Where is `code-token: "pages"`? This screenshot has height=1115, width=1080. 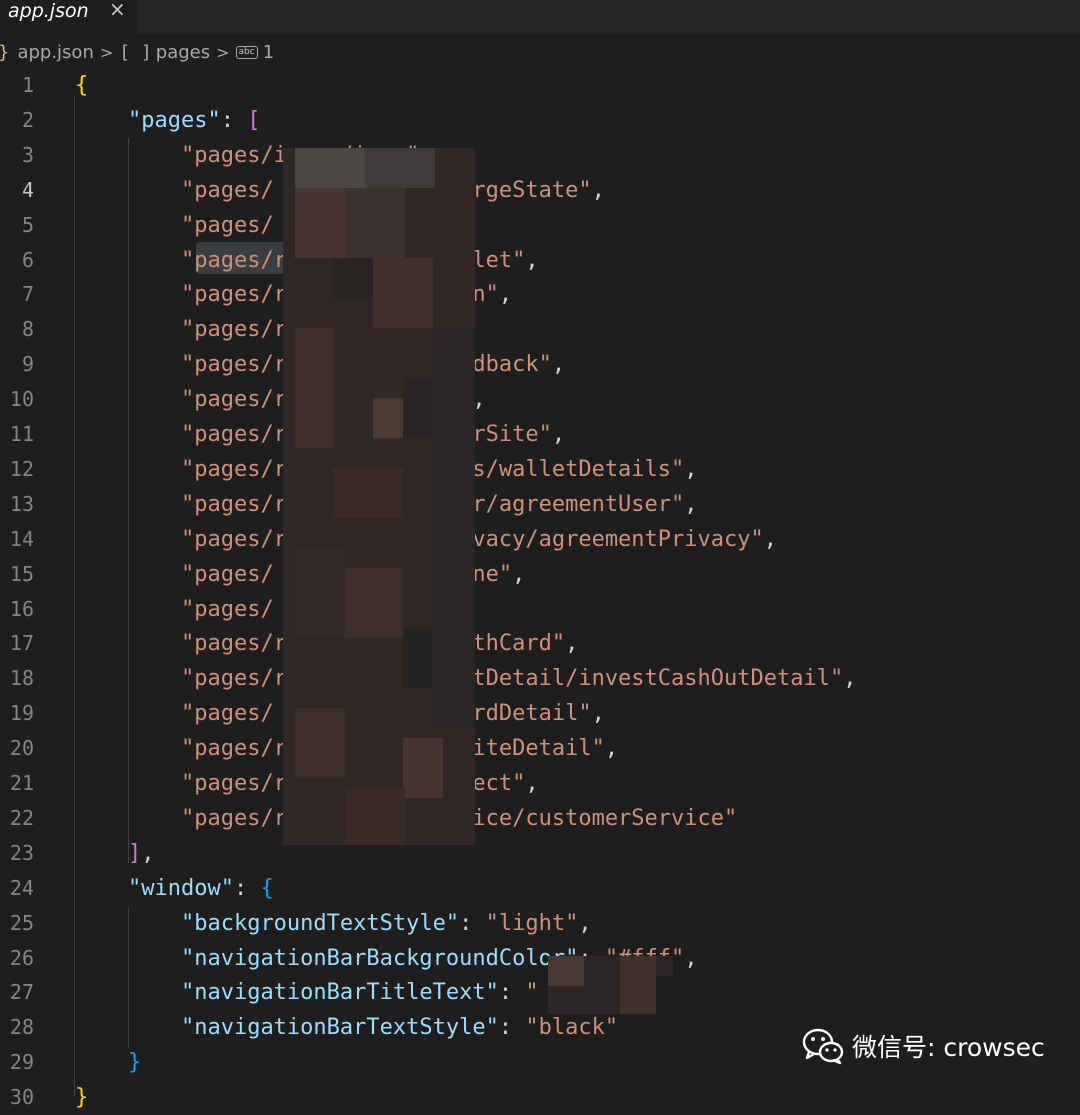 code-token: "pages" is located at coordinates (174, 120).